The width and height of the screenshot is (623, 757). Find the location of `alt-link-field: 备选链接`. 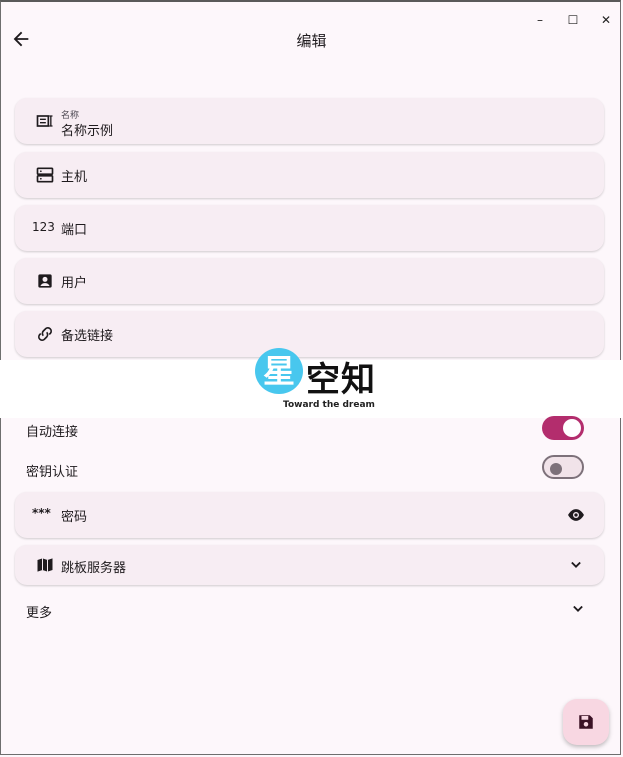

alt-link-field: 备选链接 is located at coordinates (309, 334).